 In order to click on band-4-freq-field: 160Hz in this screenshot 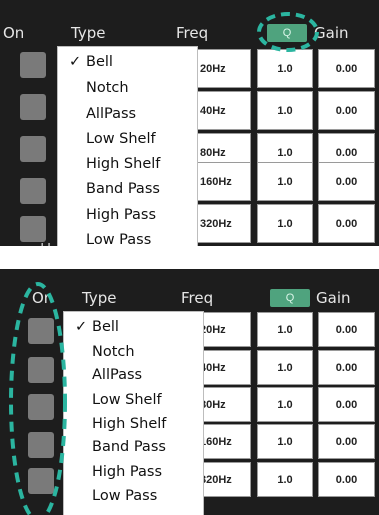, I will do `click(223, 181)`.